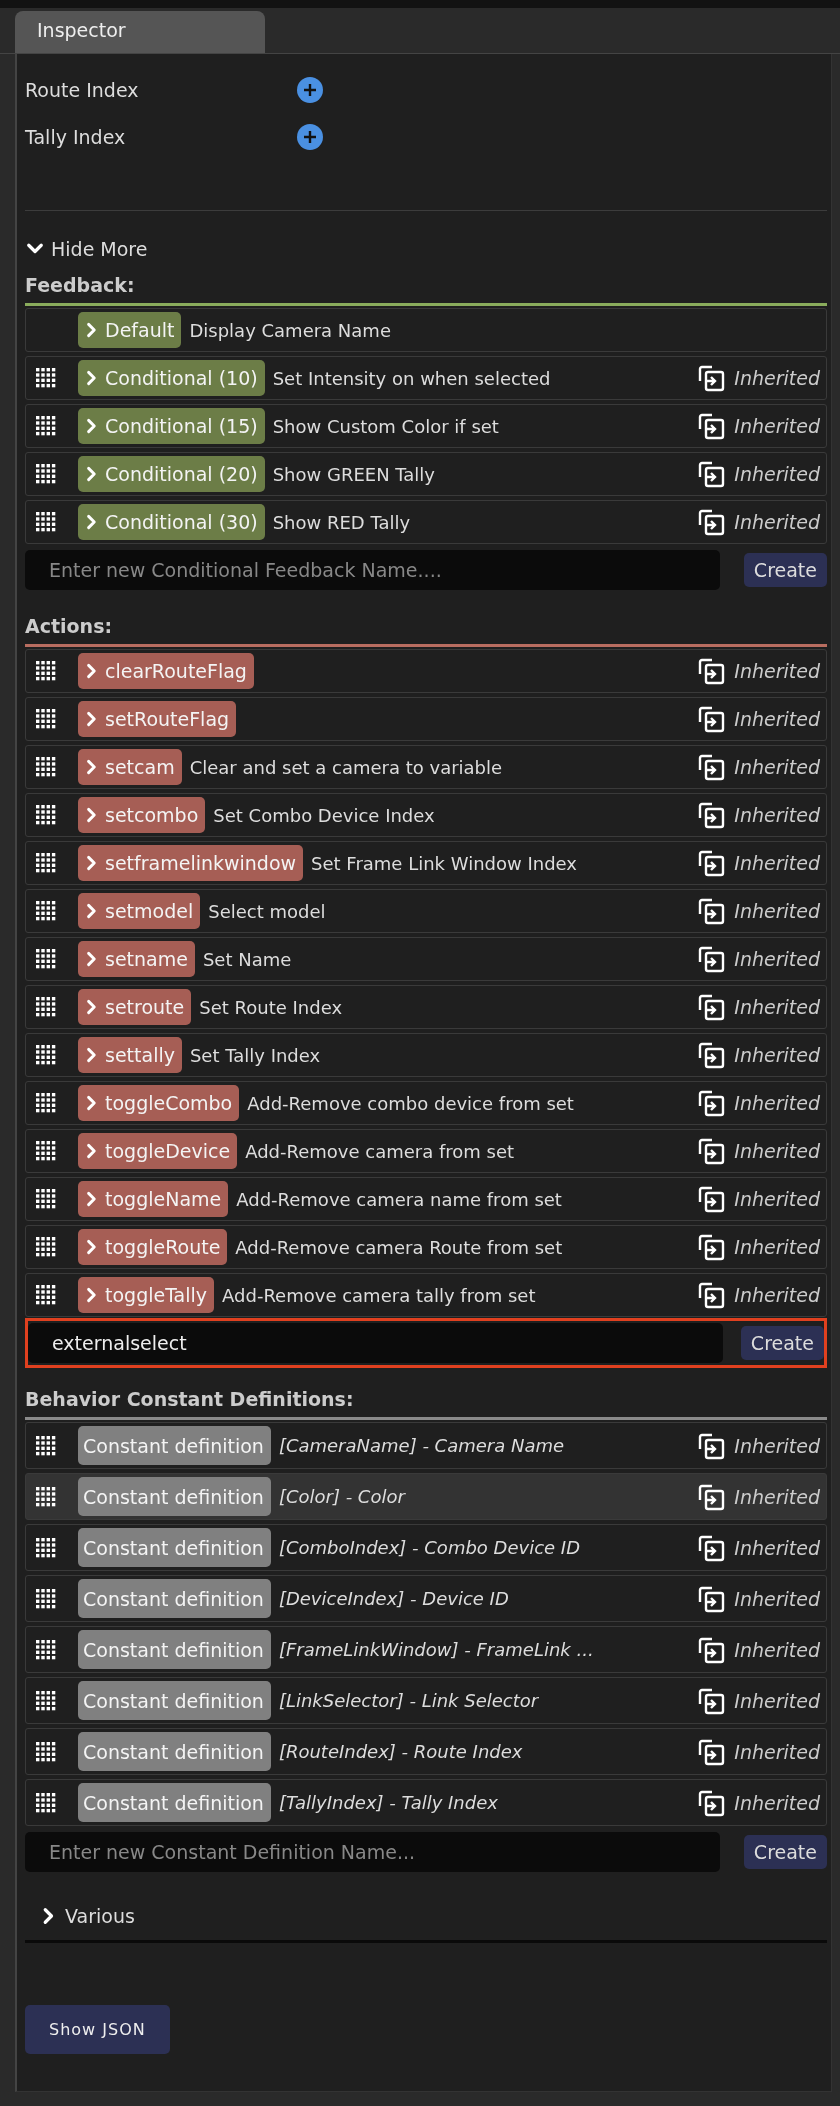 The image size is (840, 2106). What do you see at coordinates (159, 1103) in the screenshot?
I see `expand-button: toggleCombo` at bounding box center [159, 1103].